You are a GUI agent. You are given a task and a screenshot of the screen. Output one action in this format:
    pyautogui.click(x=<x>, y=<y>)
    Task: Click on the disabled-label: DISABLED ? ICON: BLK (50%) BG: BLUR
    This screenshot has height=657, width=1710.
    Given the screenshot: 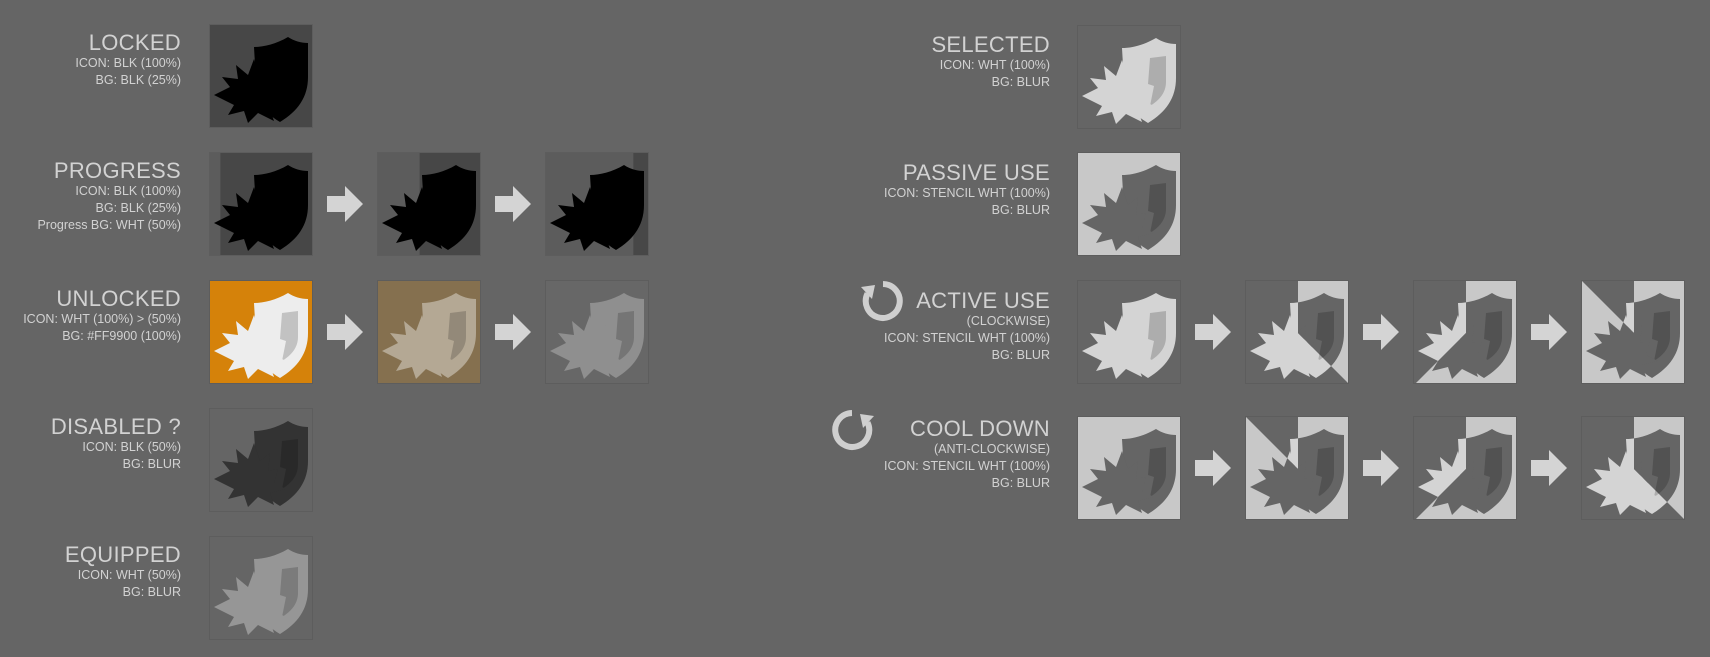 What is the action you would take?
    pyautogui.click(x=116, y=444)
    